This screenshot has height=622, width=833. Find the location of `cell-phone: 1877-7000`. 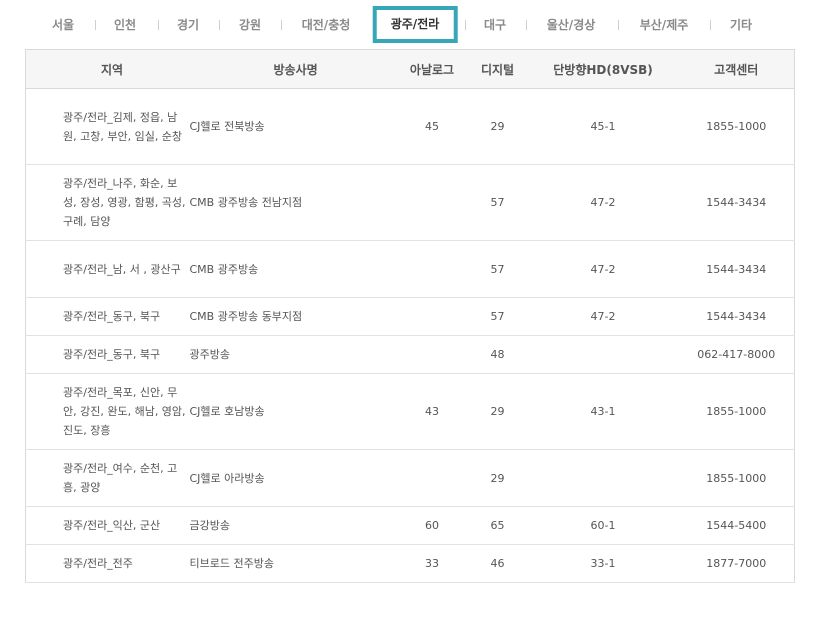

cell-phone: 1877-7000 is located at coordinates (736, 563).